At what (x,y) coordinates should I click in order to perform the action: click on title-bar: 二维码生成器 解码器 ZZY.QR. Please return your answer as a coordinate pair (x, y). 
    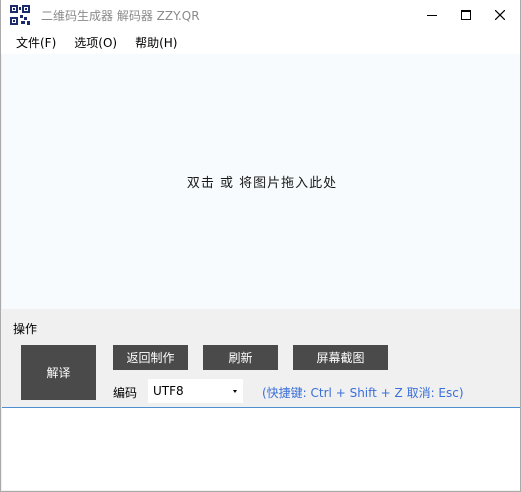
    Looking at the image, I should click on (260, 15).